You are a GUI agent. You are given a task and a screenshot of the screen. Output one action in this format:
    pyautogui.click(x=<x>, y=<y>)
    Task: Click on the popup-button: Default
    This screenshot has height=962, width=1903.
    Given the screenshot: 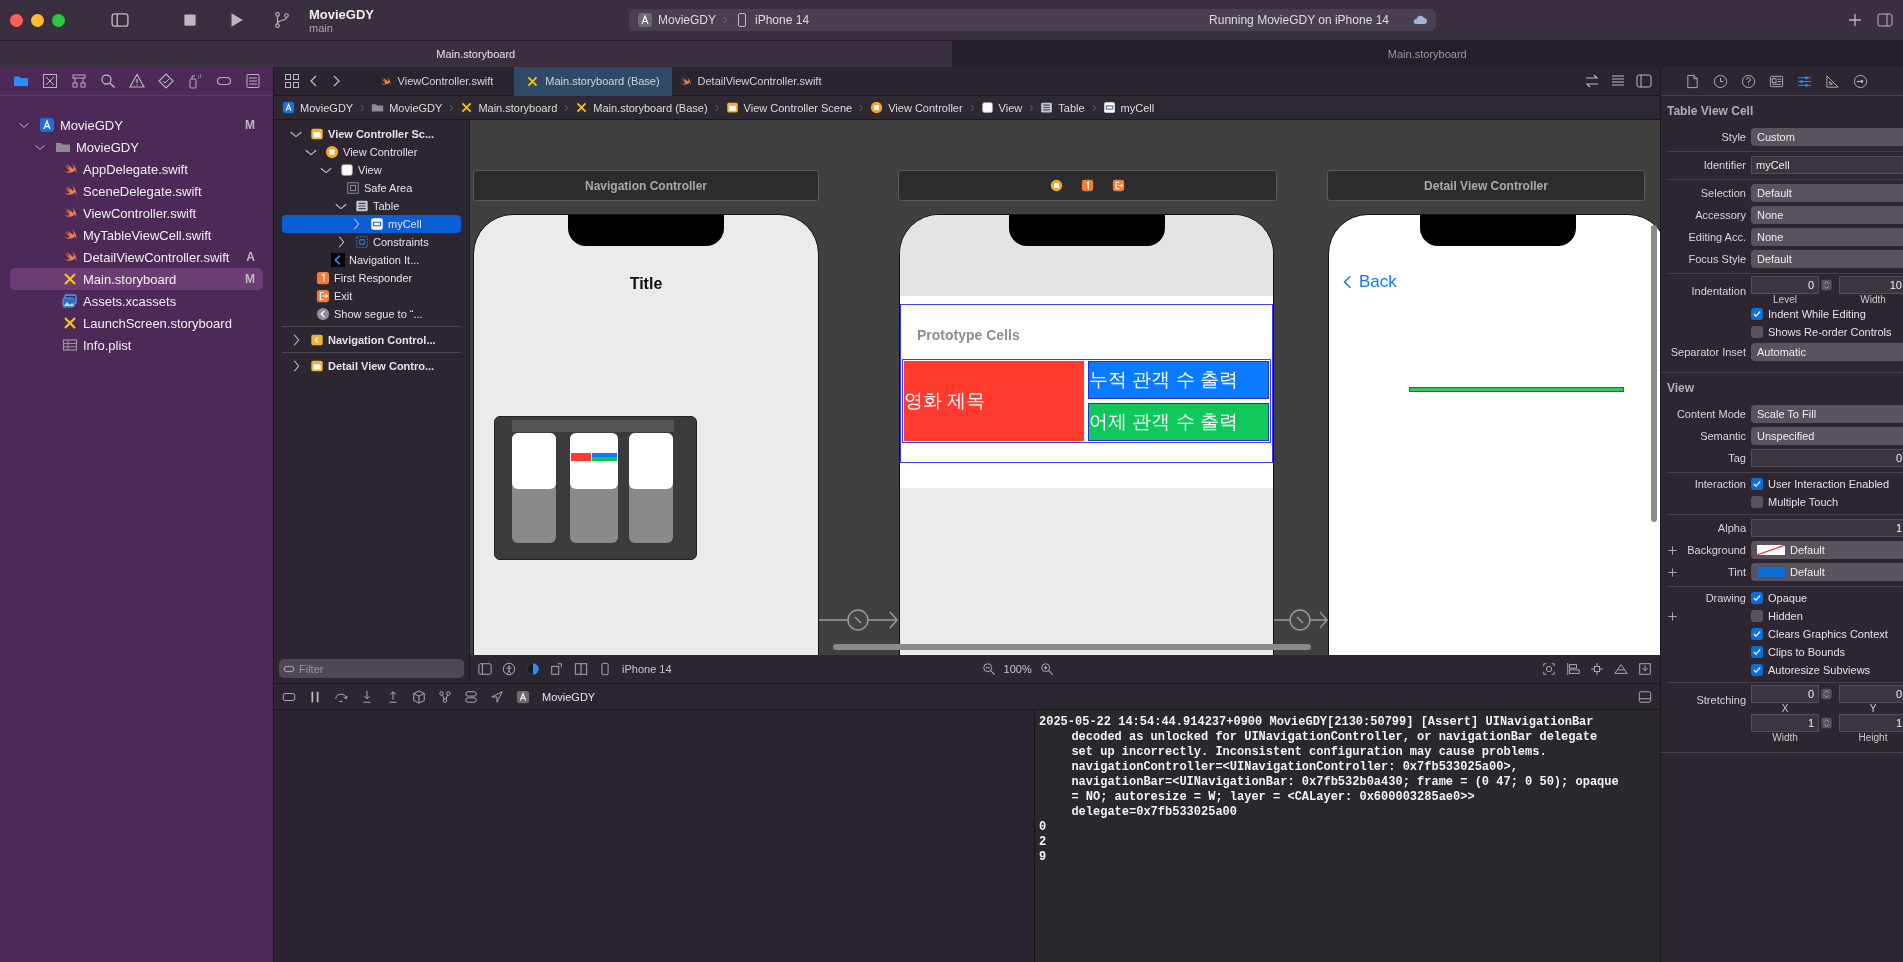 What is the action you would take?
    pyautogui.click(x=1827, y=193)
    